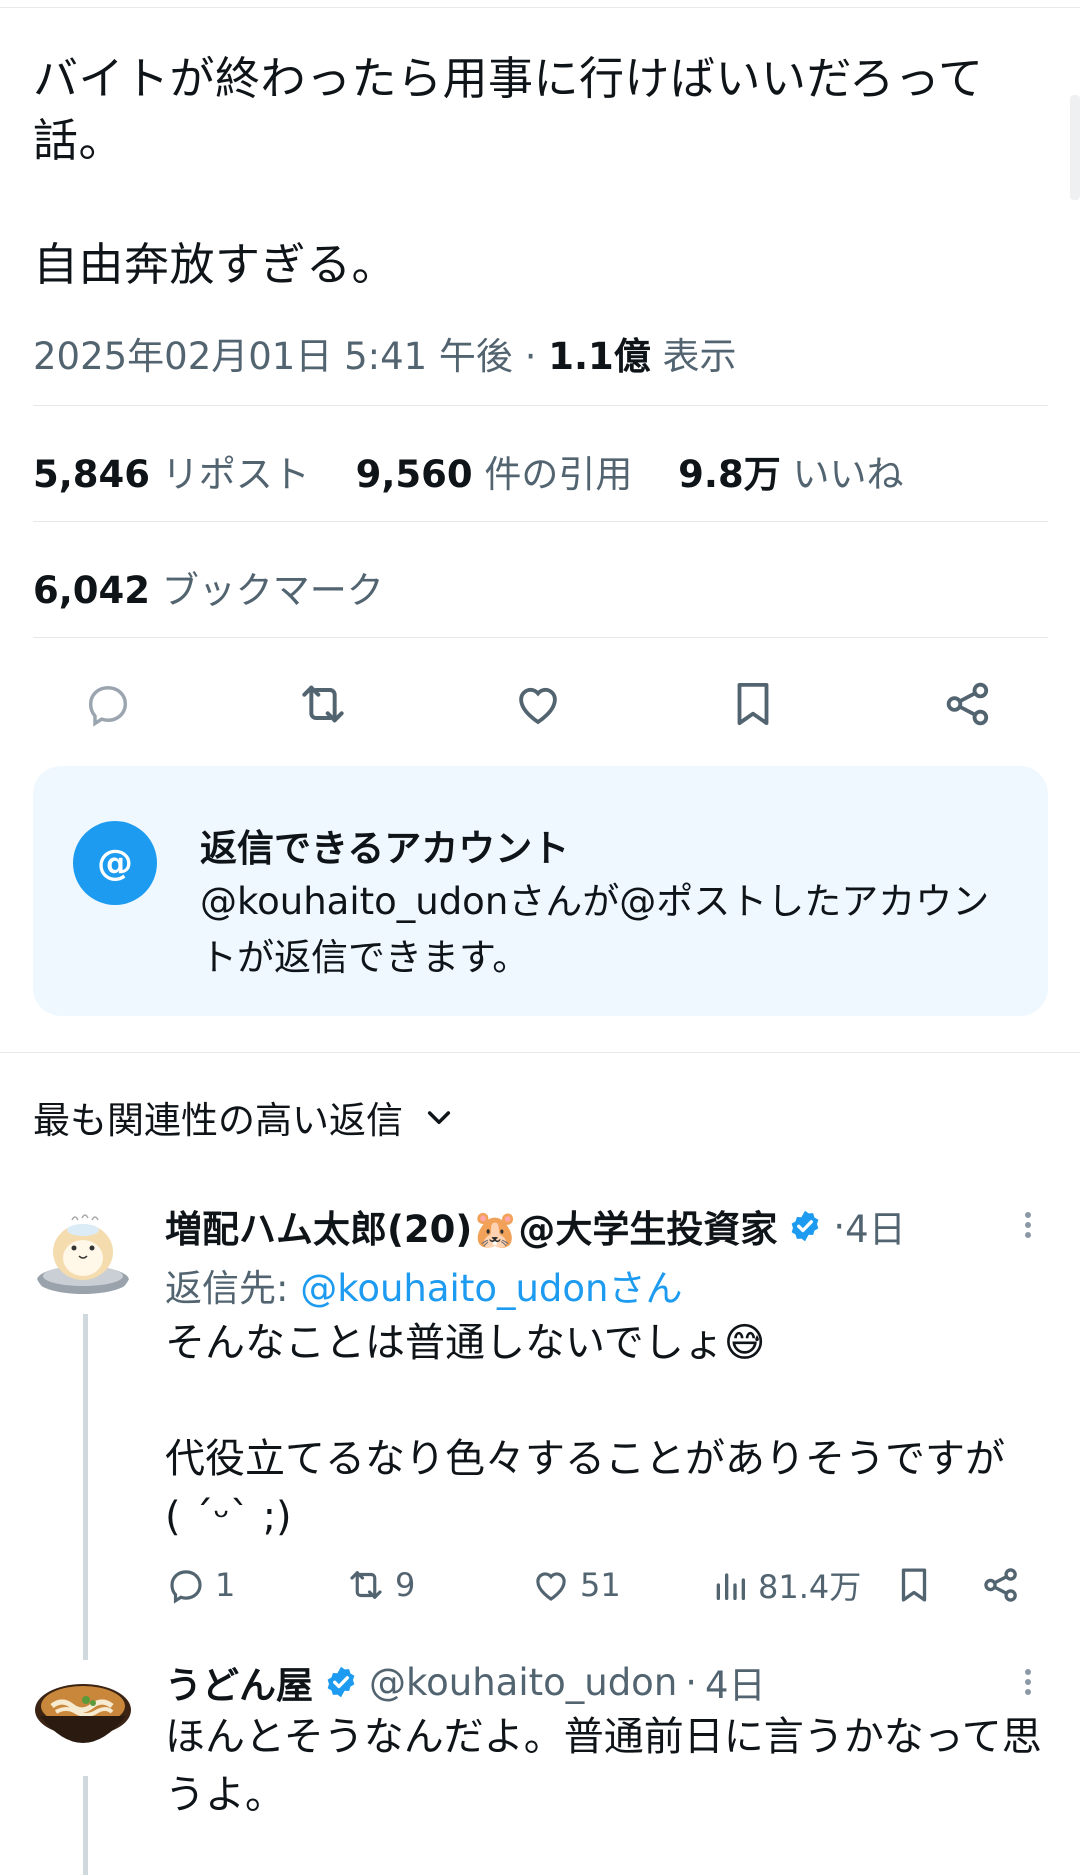  What do you see at coordinates (600, 1585) in the screenshot?
I see `like-count: 51` at bounding box center [600, 1585].